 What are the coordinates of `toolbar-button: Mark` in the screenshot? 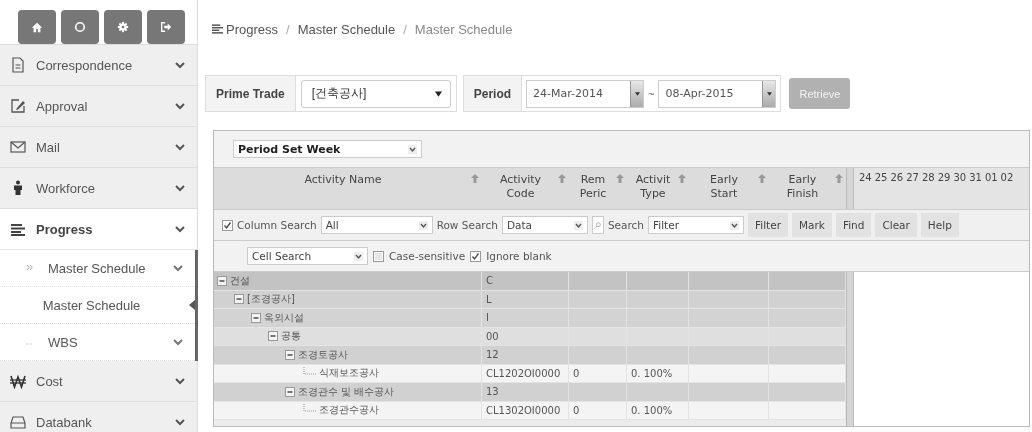 It's located at (811, 225).